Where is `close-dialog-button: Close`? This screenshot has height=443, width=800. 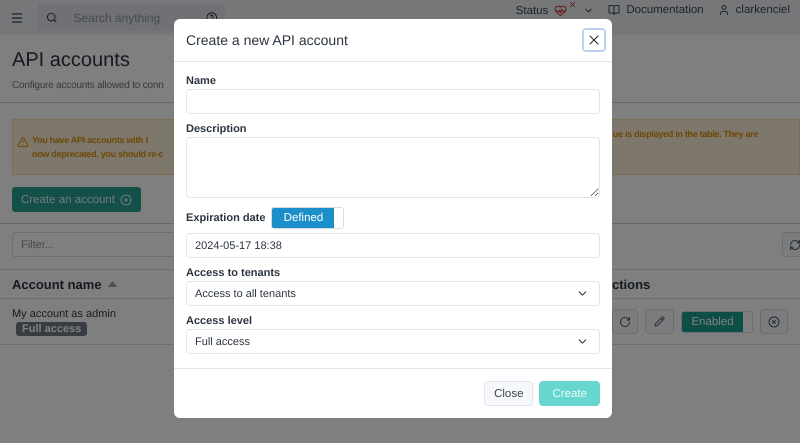 close-dialog-button: Close is located at coordinates (509, 393).